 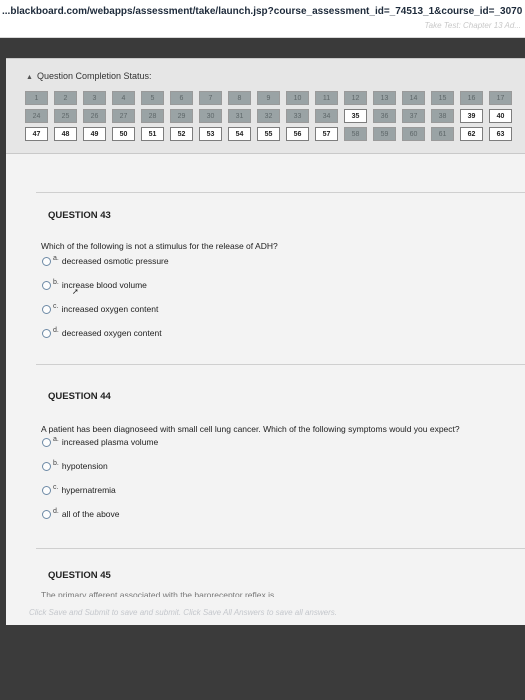 I want to click on question-status-box-32: 32, so click(x=268, y=116).